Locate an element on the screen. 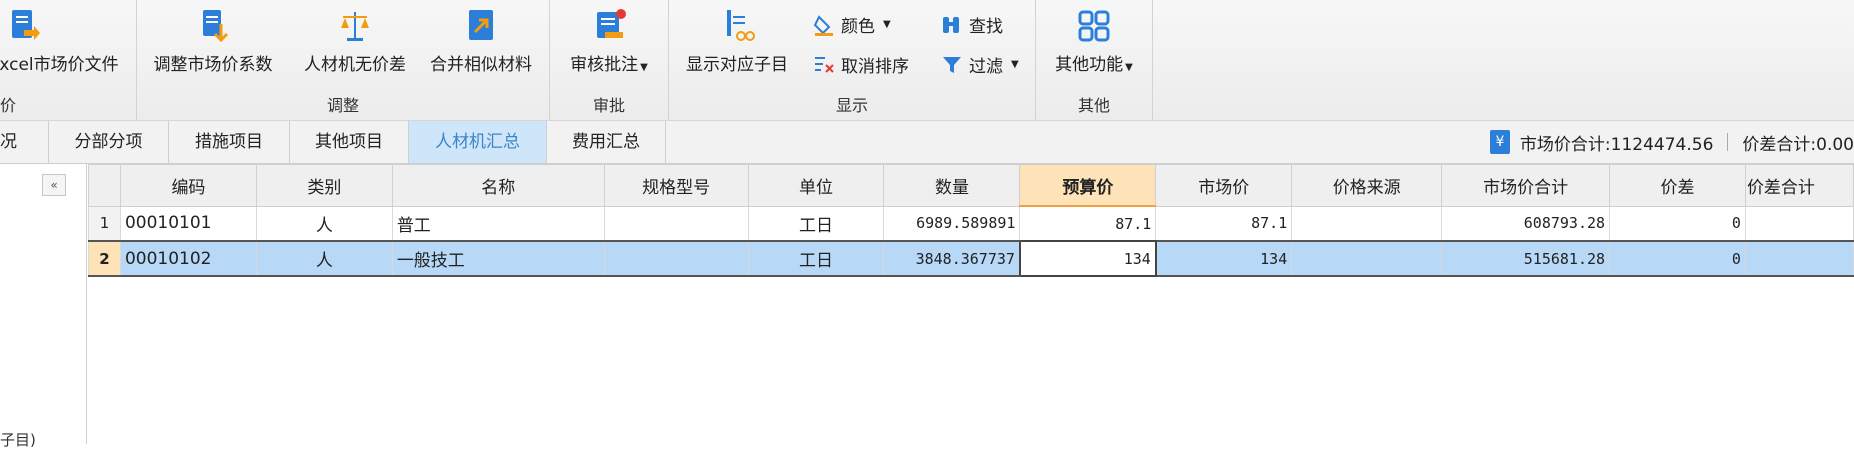 The image size is (1854, 450). header-budget-price: 预算价 is located at coordinates (1088, 185).